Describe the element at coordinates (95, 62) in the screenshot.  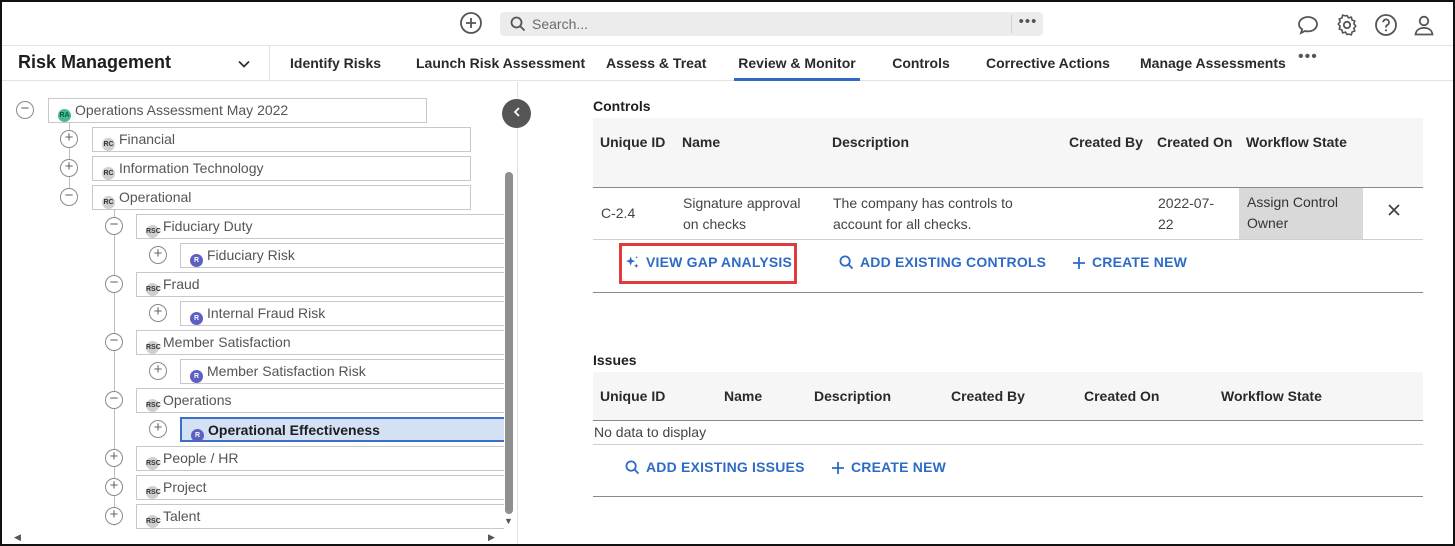
I see `app-title: Risk Management` at that location.